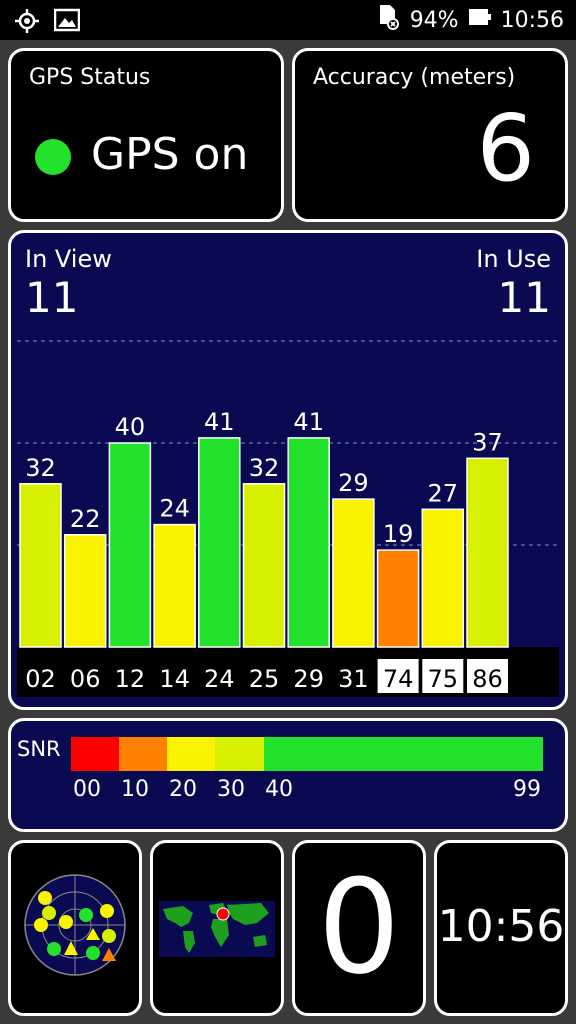 The width and height of the screenshot is (576, 1024). Describe the element at coordinates (388, 20) in the screenshot. I see `sd-card-icon` at that location.